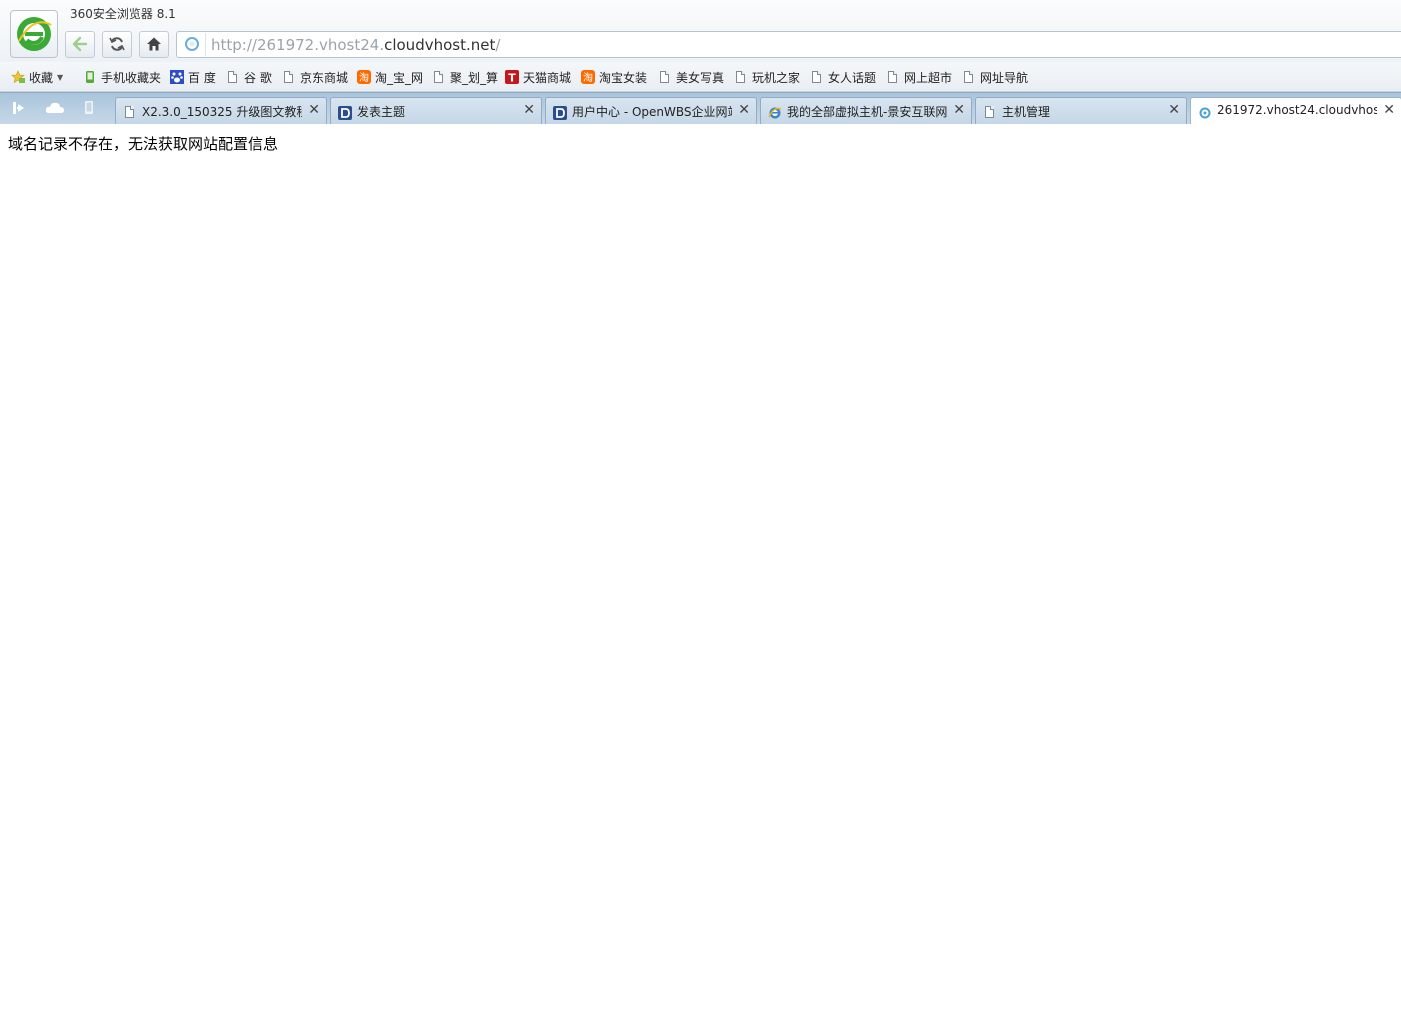 The image size is (1401, 1012). Describe the element at coordinates (298, 45) in the screenshot. I see `url-prefix: http://261972.vhost24.` at that location.